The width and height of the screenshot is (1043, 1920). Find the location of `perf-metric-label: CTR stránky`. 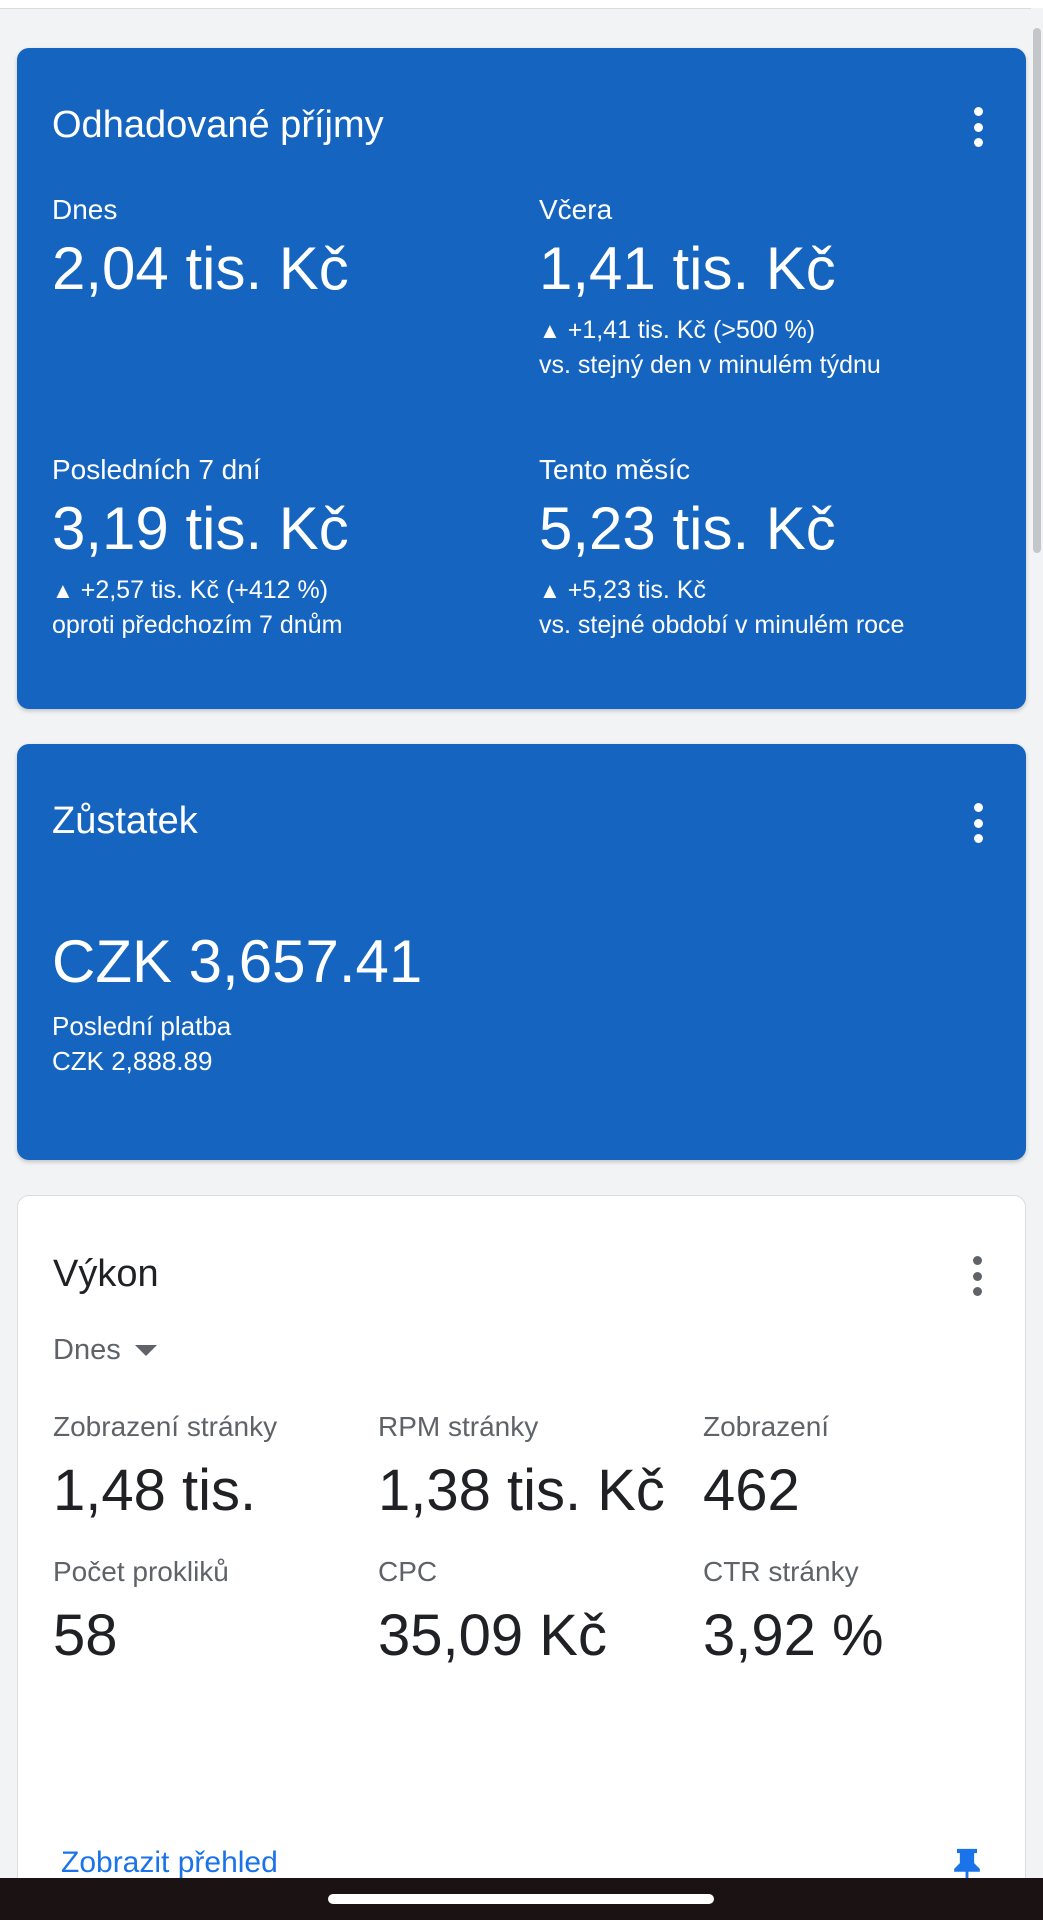

perf-metric-label: CTR stránky is located at coordinates (781, 1571).